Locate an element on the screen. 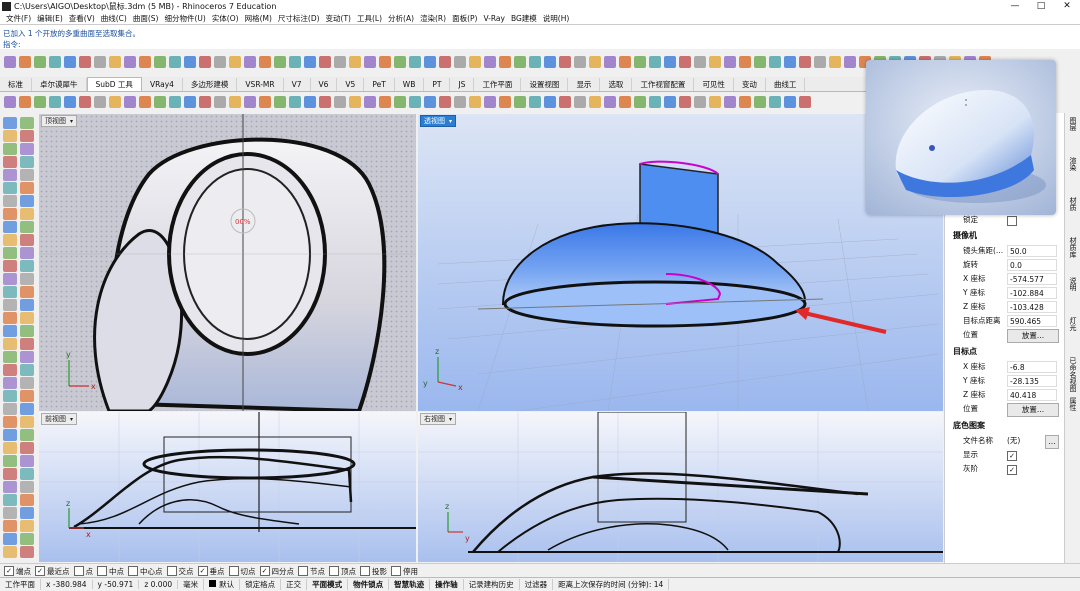  menu-item: 分析(A) is located at coordinates (401, 18).